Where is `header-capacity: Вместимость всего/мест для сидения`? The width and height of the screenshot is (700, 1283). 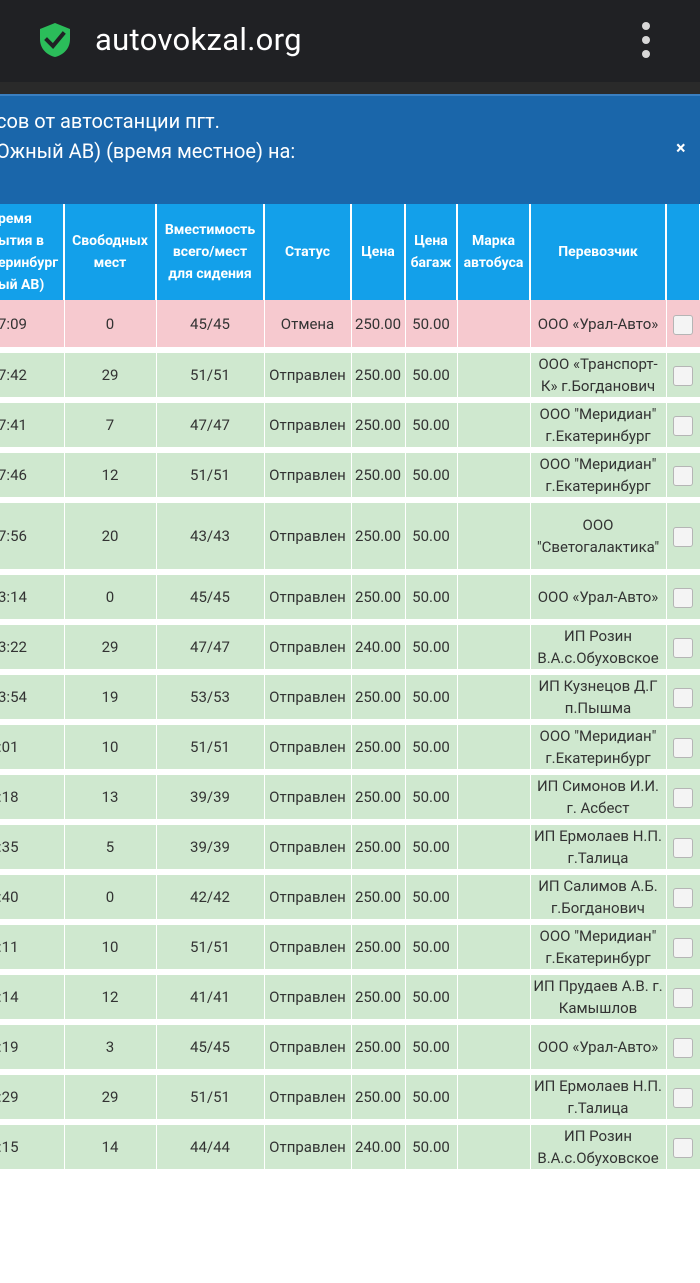 header-capacity: Вместимость всего/мест для сидения is located at coordinates (210, 252).